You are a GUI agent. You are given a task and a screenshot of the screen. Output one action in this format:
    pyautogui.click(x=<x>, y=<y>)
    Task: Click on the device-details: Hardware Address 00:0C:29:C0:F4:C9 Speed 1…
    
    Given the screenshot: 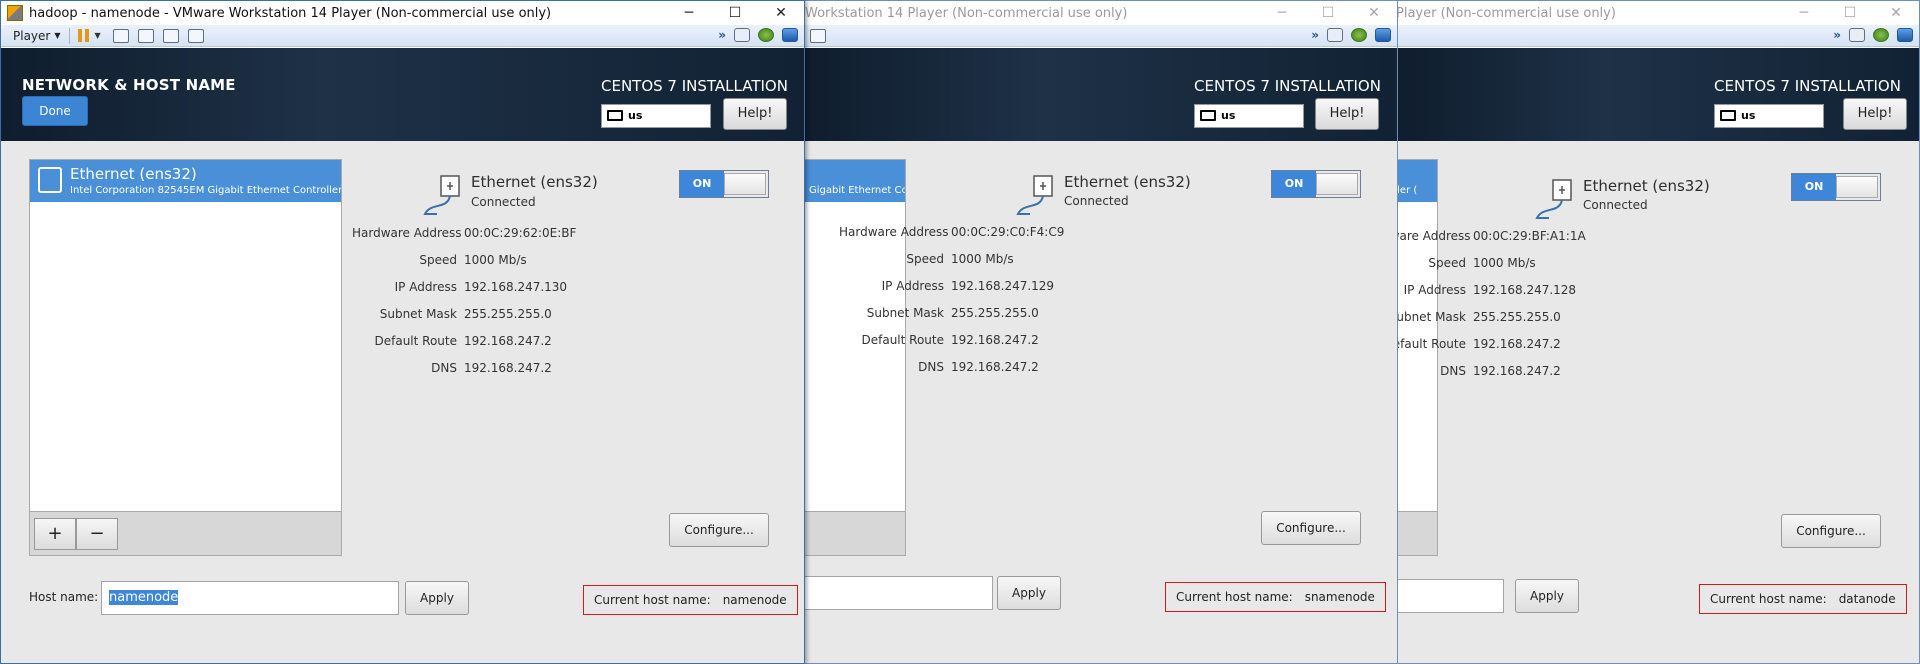 What is the action you would take?
    pyautogui.click(x=951, y=306)
    